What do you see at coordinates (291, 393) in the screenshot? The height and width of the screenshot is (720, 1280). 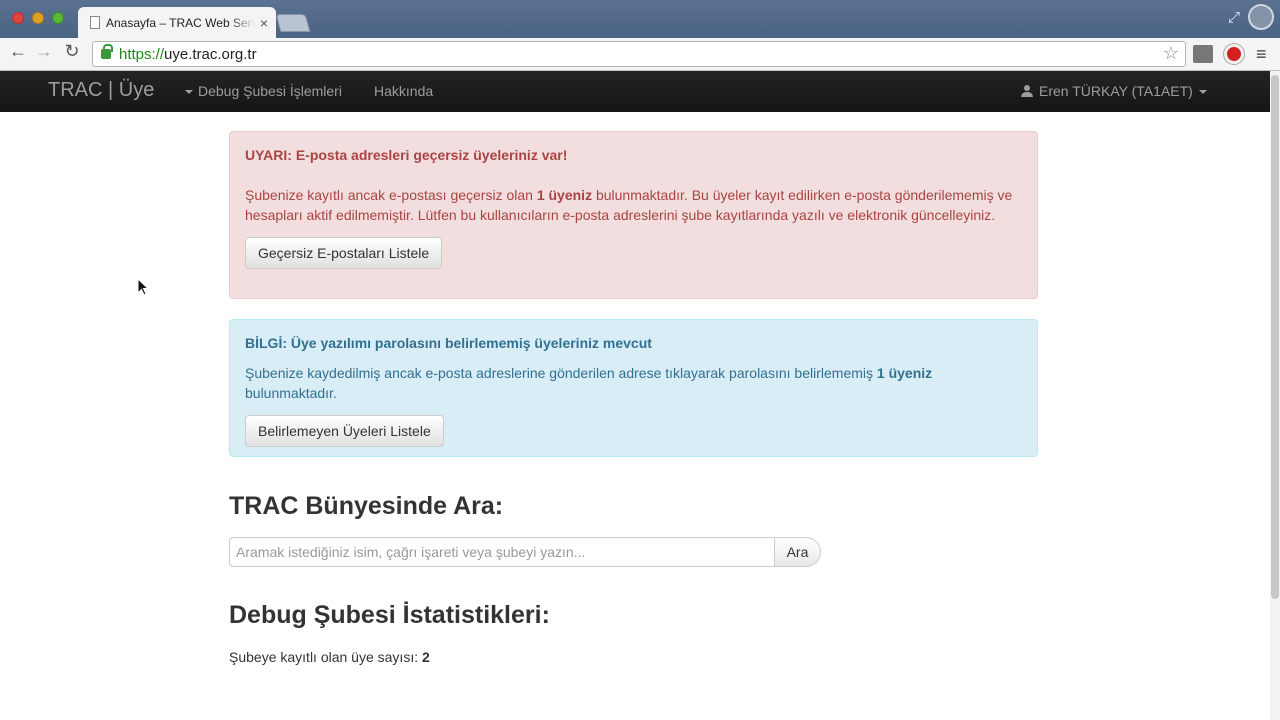 I see `alert-text: bulunmaktadır.` at bounding box center [291, 393].